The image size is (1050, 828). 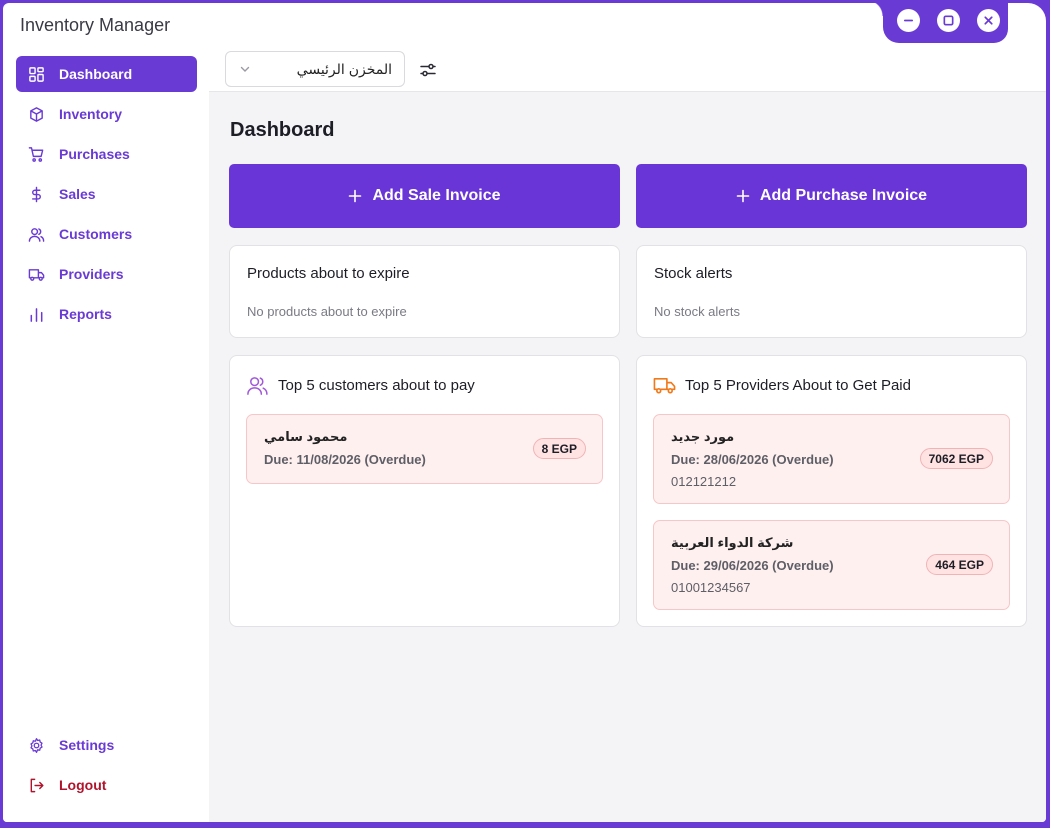 I want to click on add-sale-invoice-button: Add Sale Invoice, so click(x=424, y=196).